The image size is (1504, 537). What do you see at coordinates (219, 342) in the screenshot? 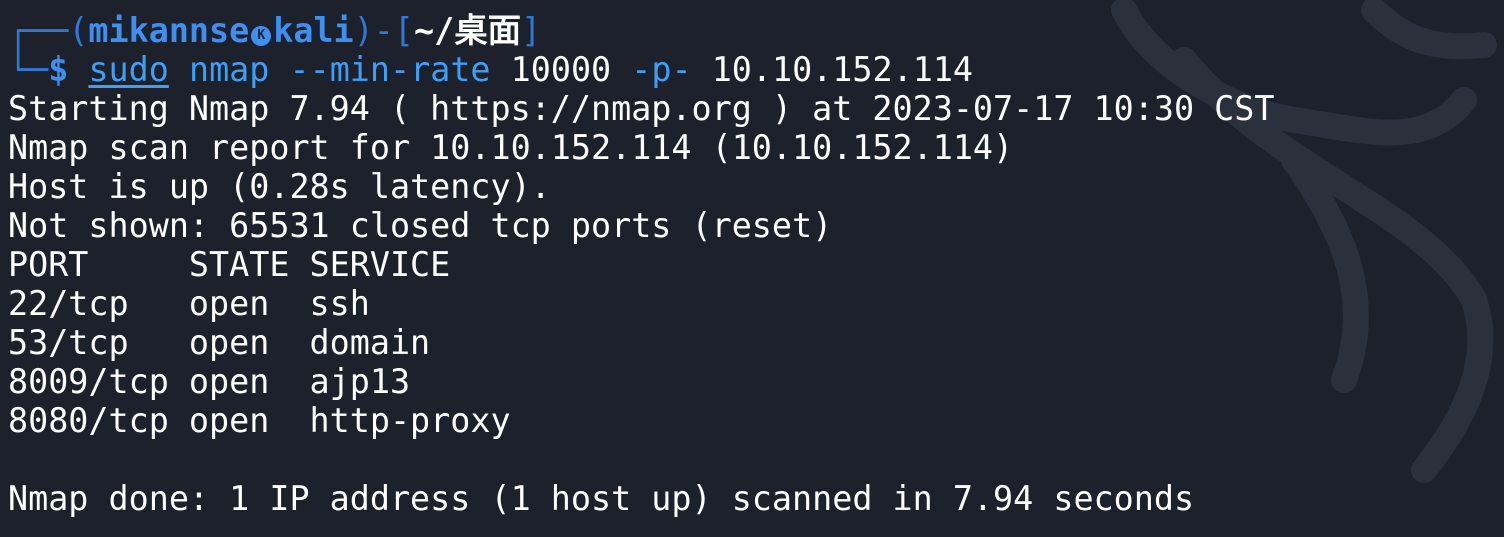
I see `port-row: 53/tcp open domain` at bounding box center [219, 342].